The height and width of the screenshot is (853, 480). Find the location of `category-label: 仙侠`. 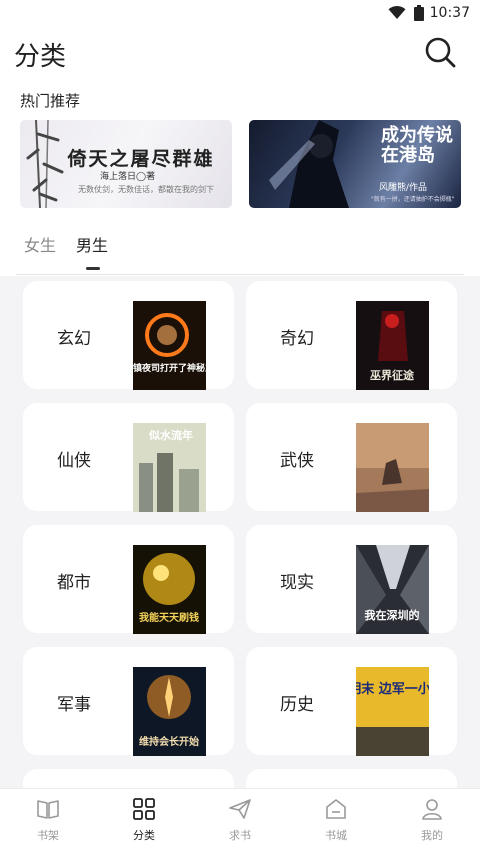

category-label: 仙侠 is located at coordinates (74, 461).